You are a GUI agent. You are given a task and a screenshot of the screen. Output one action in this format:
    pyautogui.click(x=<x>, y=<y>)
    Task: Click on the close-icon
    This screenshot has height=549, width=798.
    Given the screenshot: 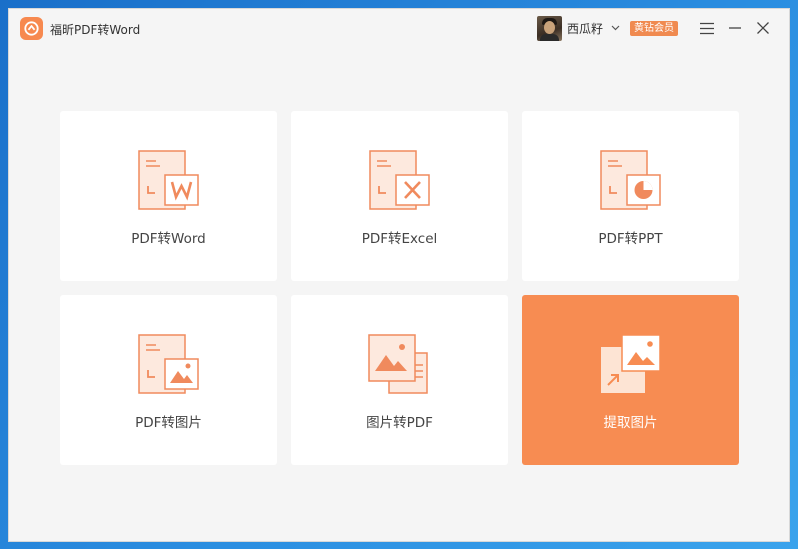 What is the action you would take?
    pyautogui.click(x=763, y=28)
    